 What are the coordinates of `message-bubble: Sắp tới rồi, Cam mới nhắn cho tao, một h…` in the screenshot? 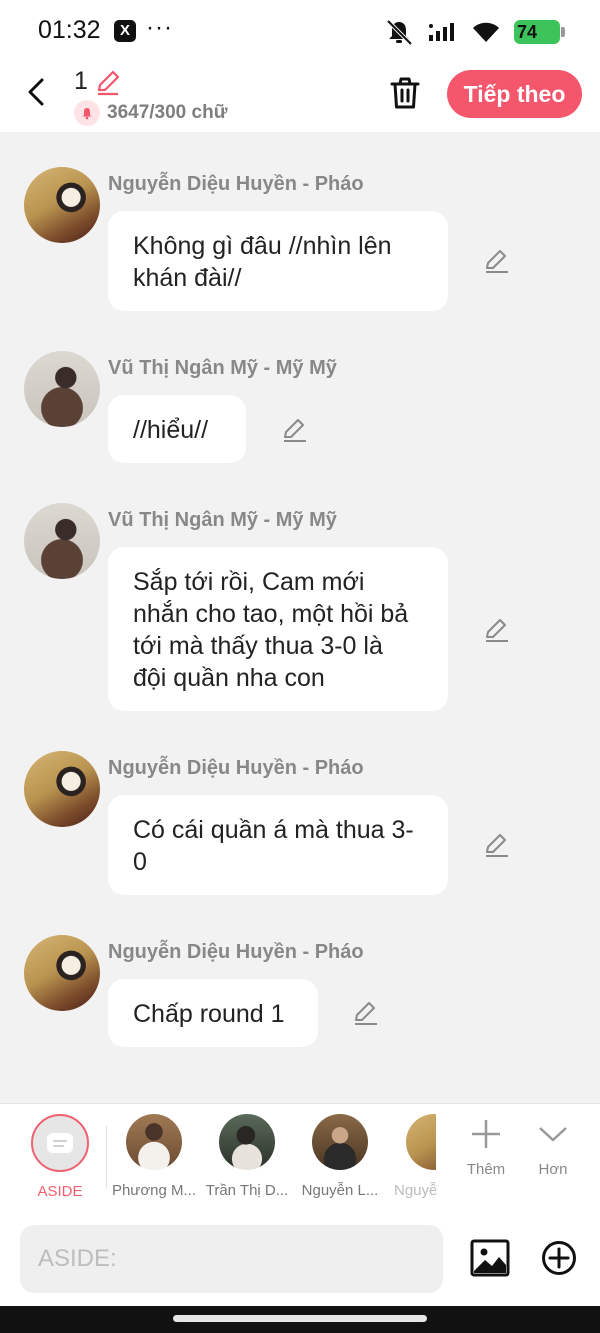 It's located at (278, 629).